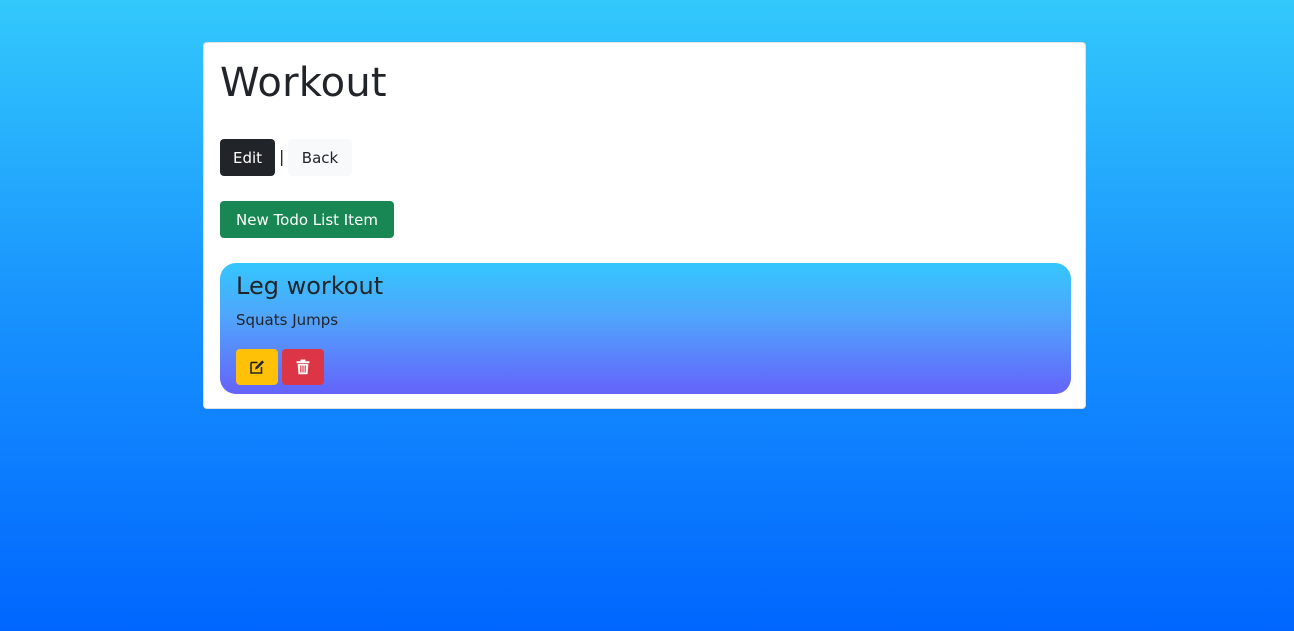 This screenshot has height=631, width=1294. I want to click on edit-item-button, so click(257, 367).